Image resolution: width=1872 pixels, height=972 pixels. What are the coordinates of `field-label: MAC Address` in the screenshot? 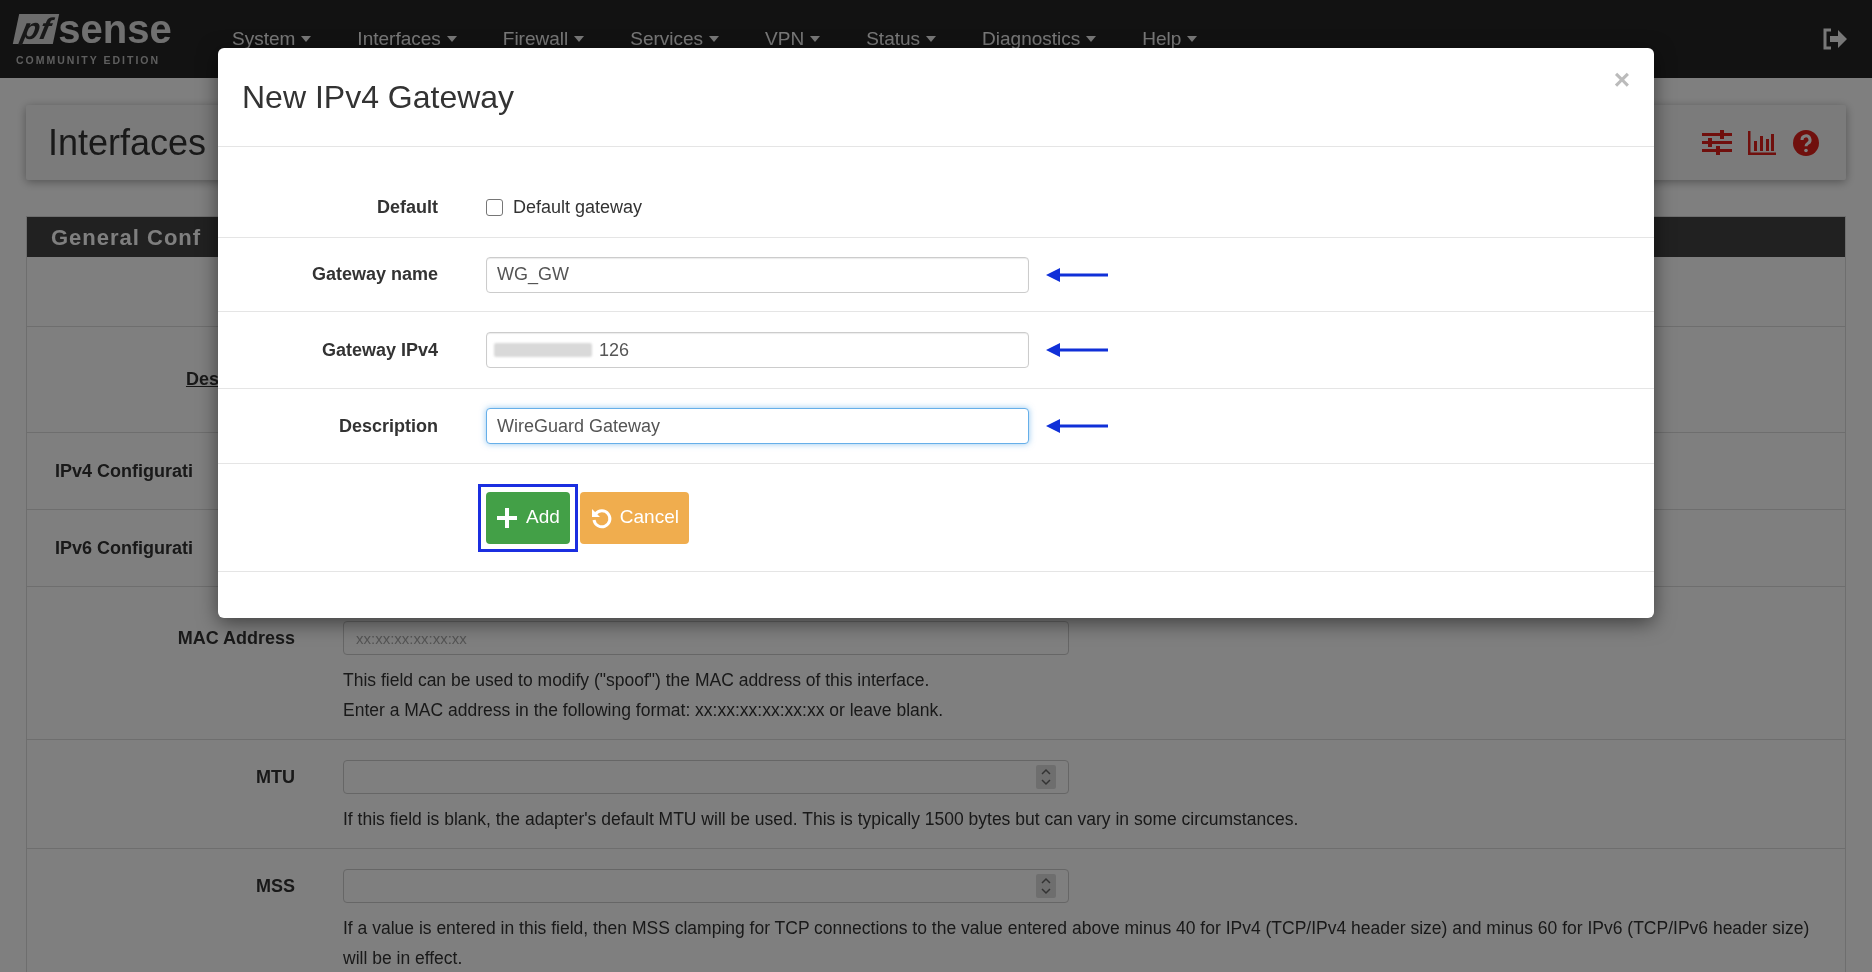 It's located at (236, 638).